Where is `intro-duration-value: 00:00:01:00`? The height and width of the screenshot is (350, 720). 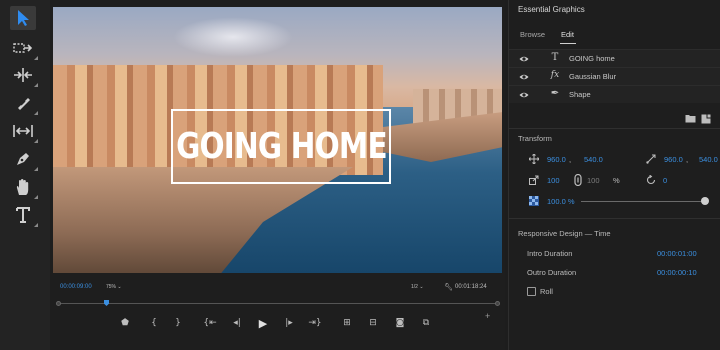
intro-duration-value: 00:00:01:00 is located at coordinates (677, 253).